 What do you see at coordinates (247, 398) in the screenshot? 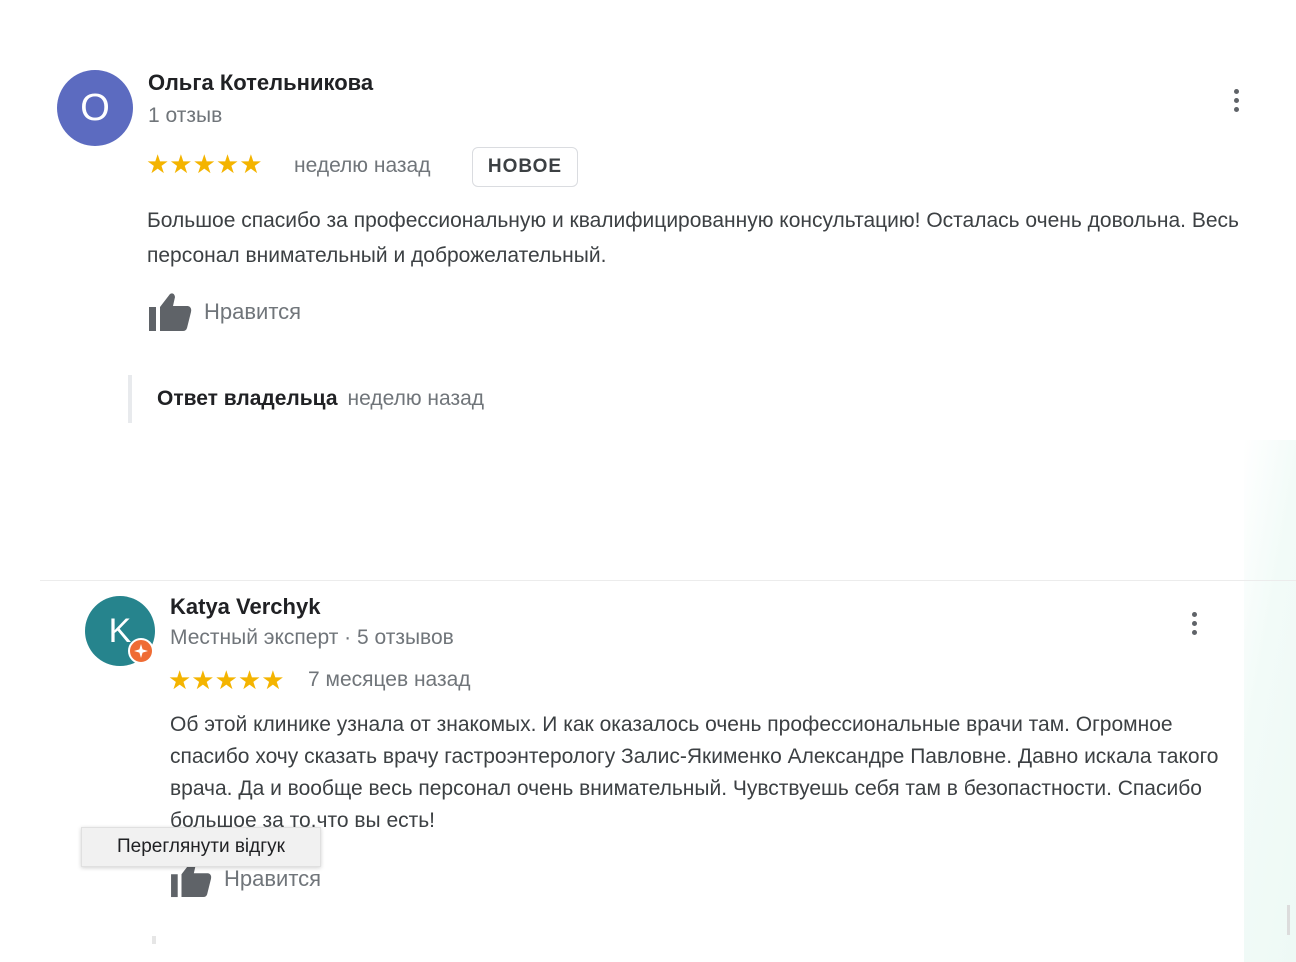
I see `owner-reply-label: Ответ владельца` at bounding box center [247, 398].